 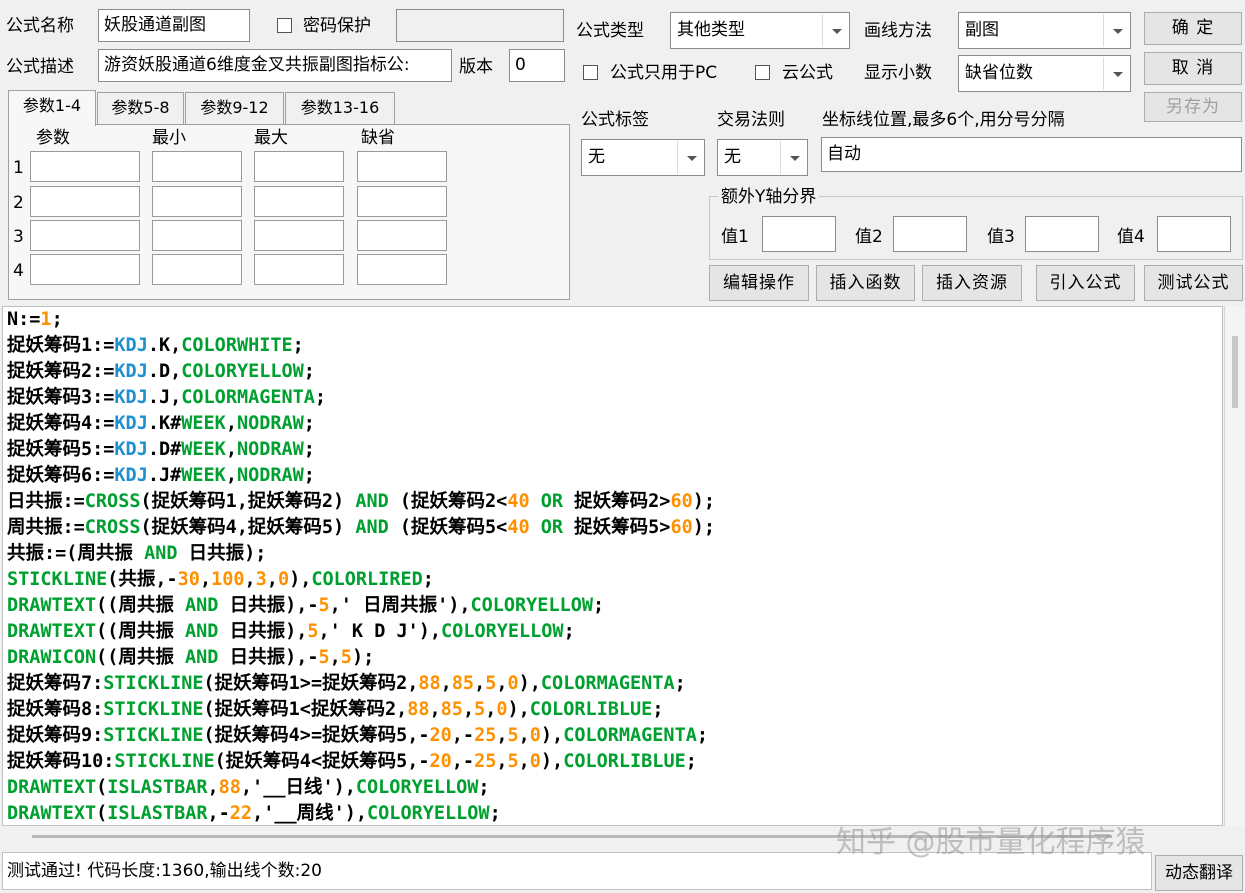 What do you see at coordinates (55, 709) in the screenshot?
I see `code-text: 捉妖筹码8:` at bounding box center [55, 709].